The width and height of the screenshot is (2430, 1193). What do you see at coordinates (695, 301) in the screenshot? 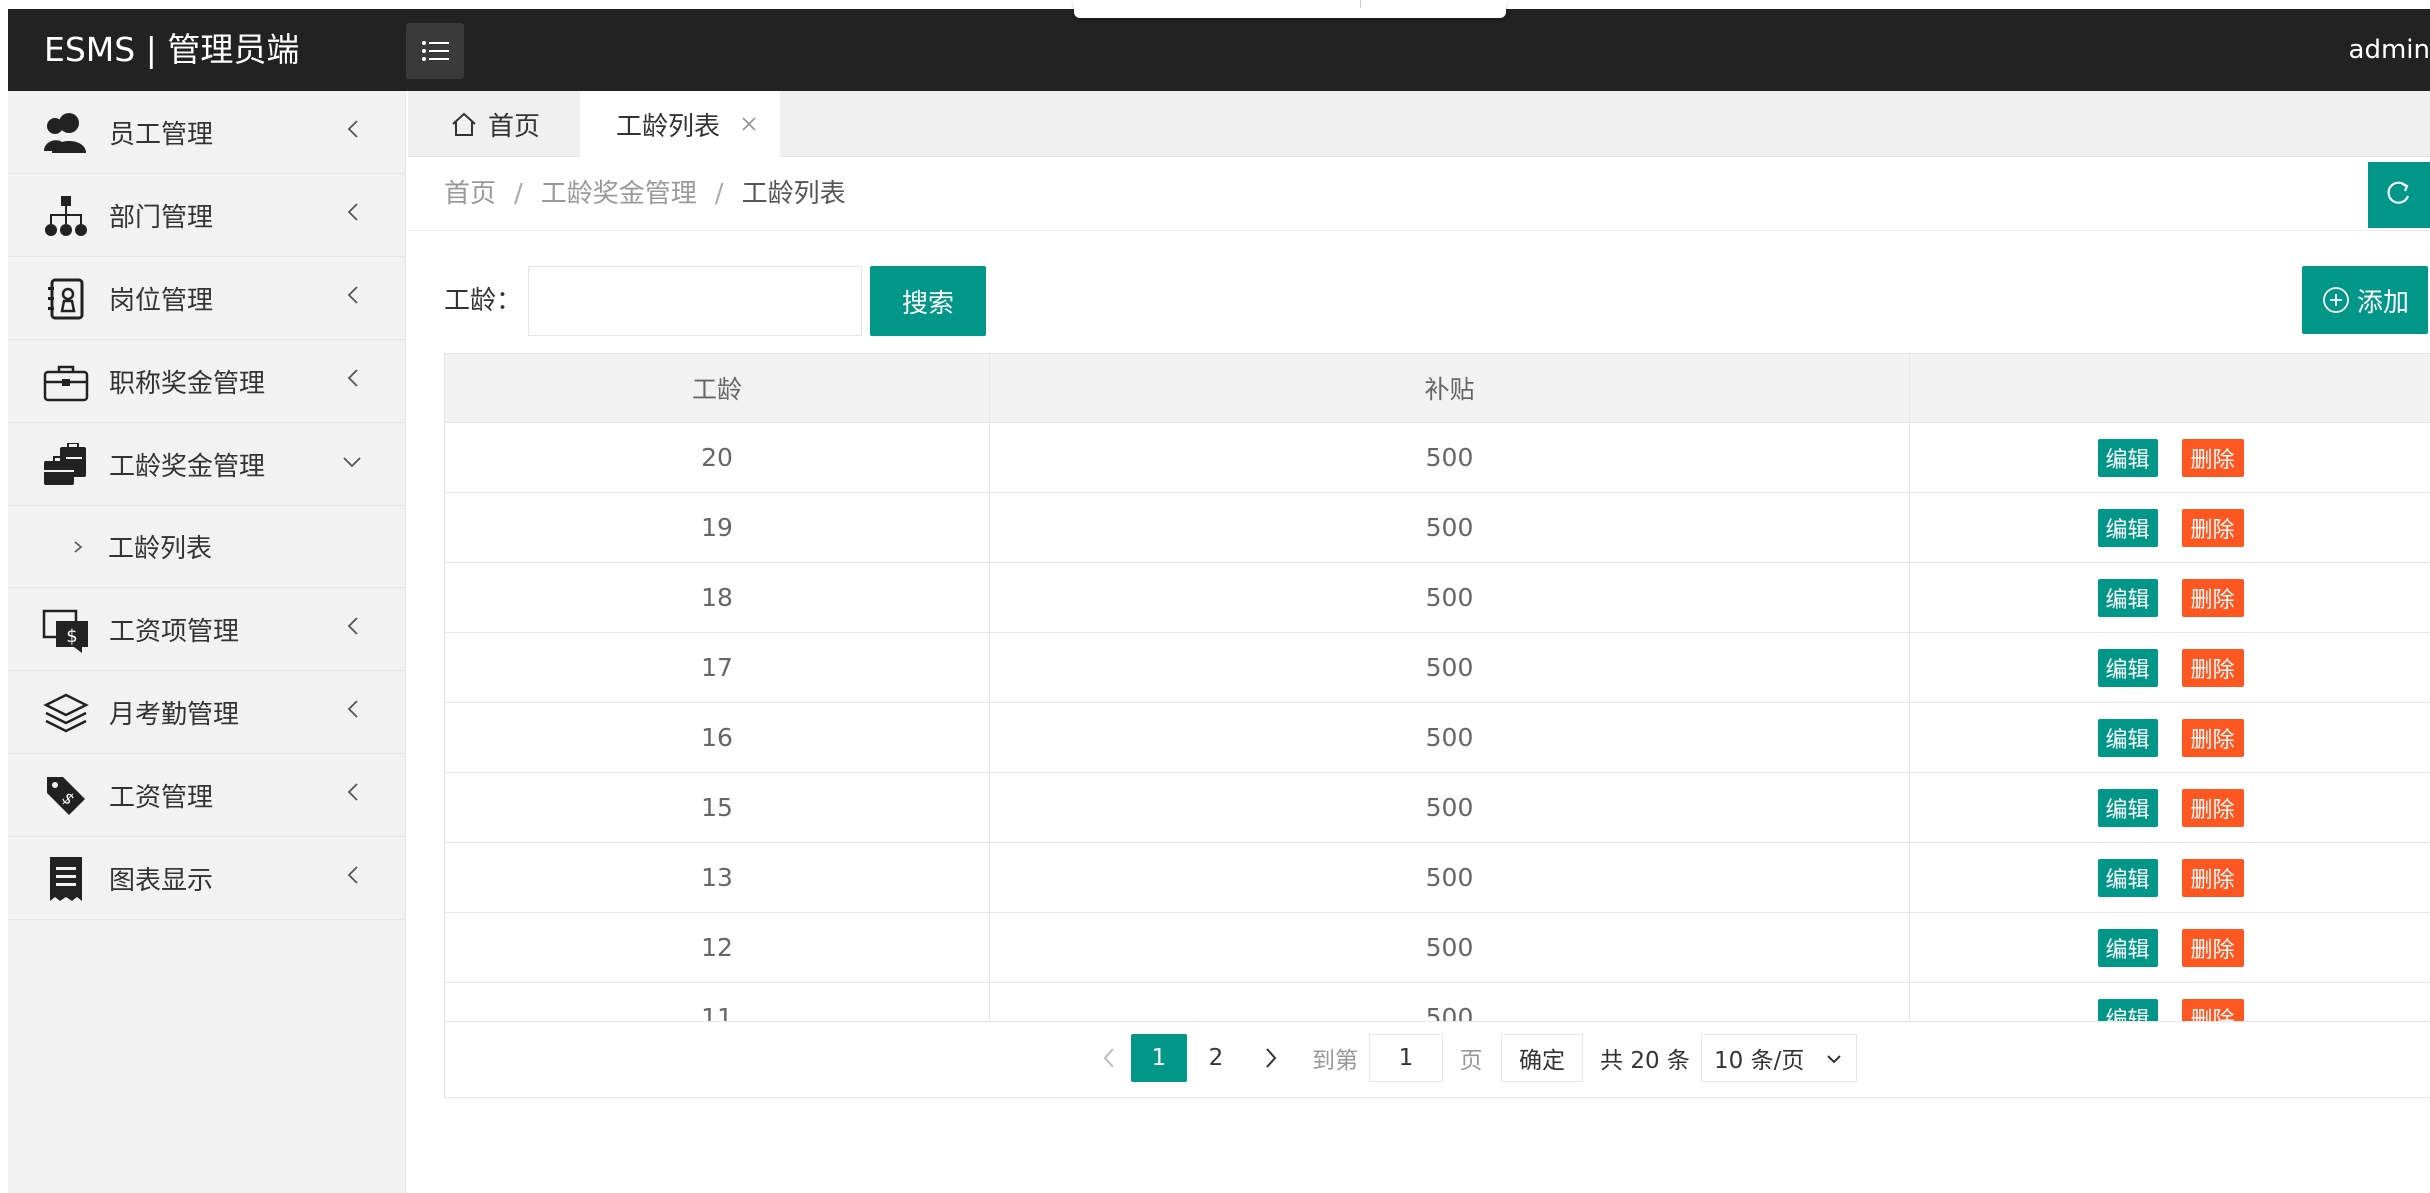
I see `years-search-input` at bounding box center [695, 301].